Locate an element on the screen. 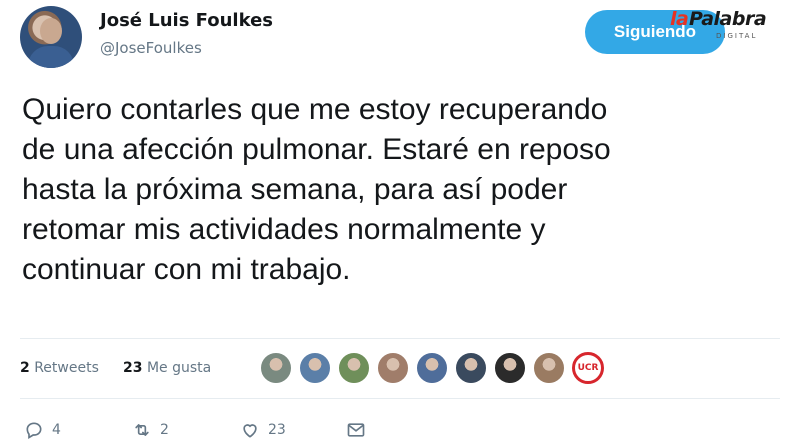  tweet-line: continuar con mi trabajo. is located at coordinates (186, 269).